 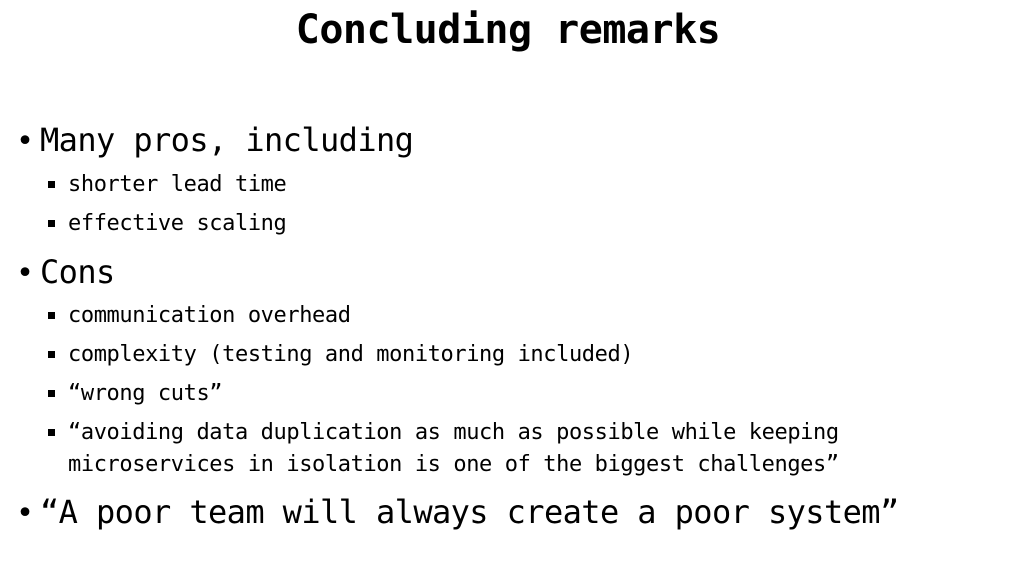 I want to click on sub-bullet-text: effective scaling, so click(x=177, y=223).